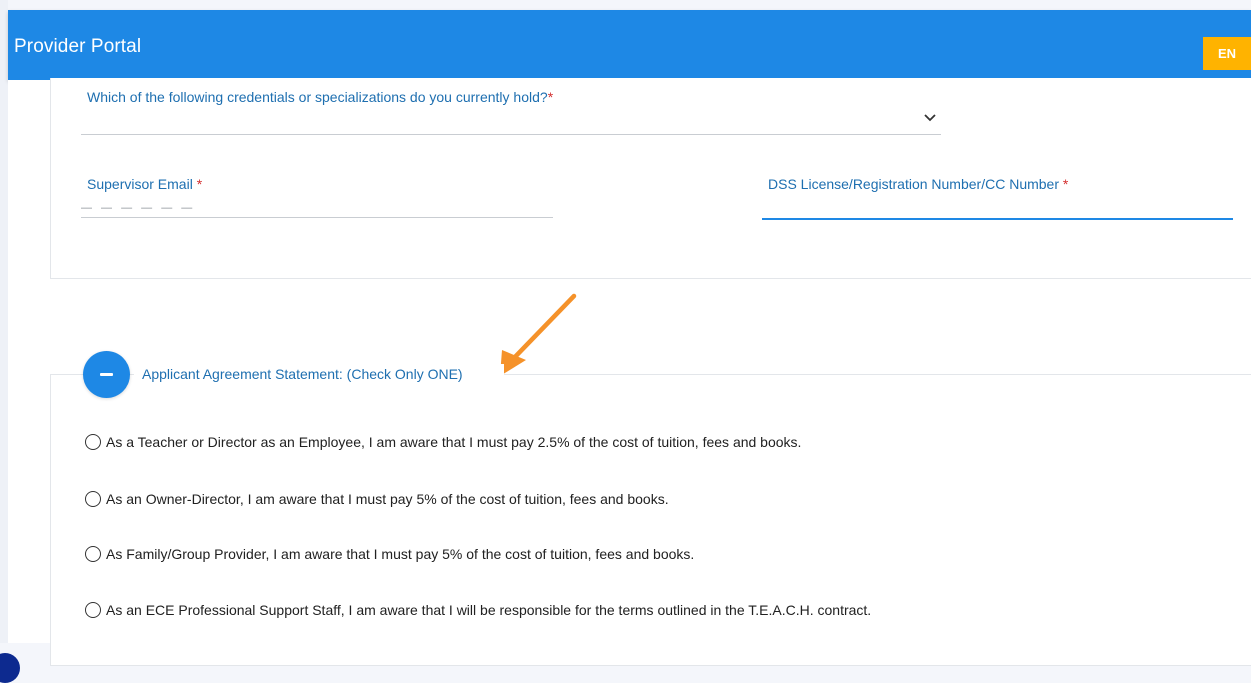 This screenshot has width=1251, height=683. What do you see at coordinates (10, 668) in the screenshot?
I see `side-floating-button` at bounding box center [10, 668].